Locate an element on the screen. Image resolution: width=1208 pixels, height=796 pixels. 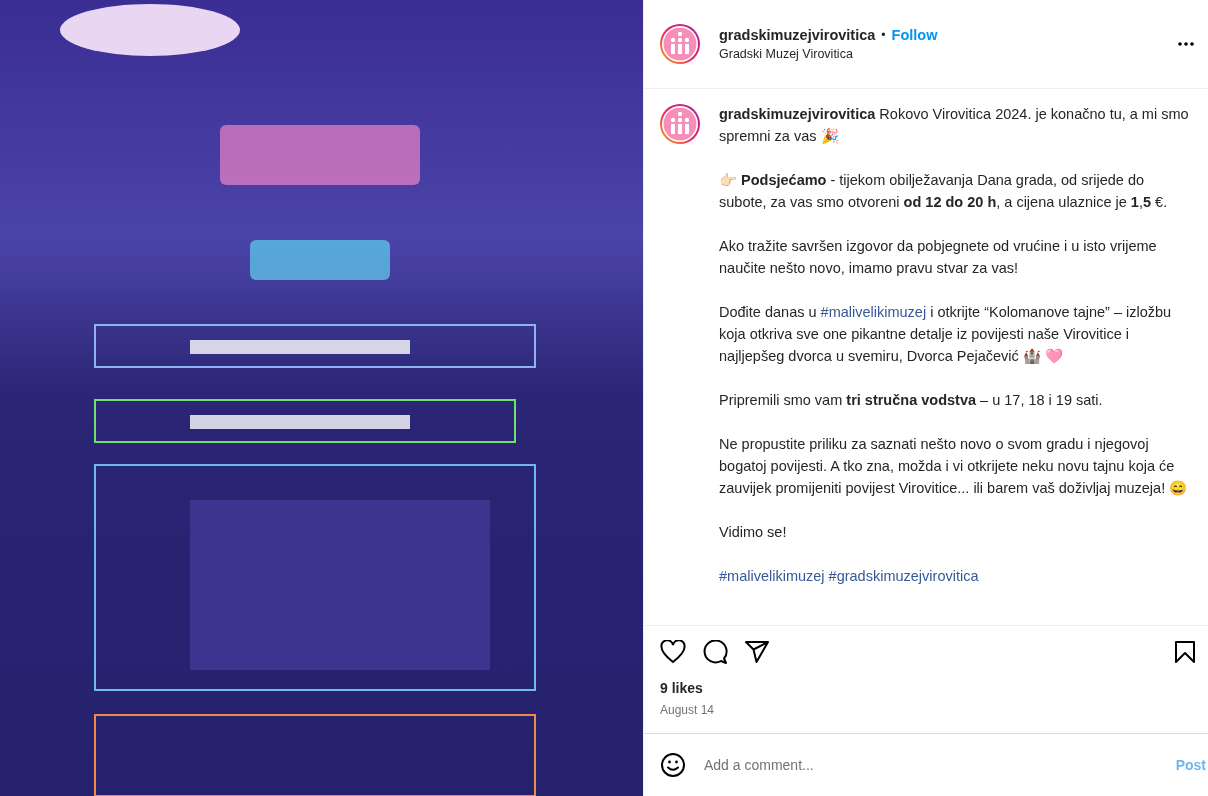
share-icon is located at coordinates (757, 652).